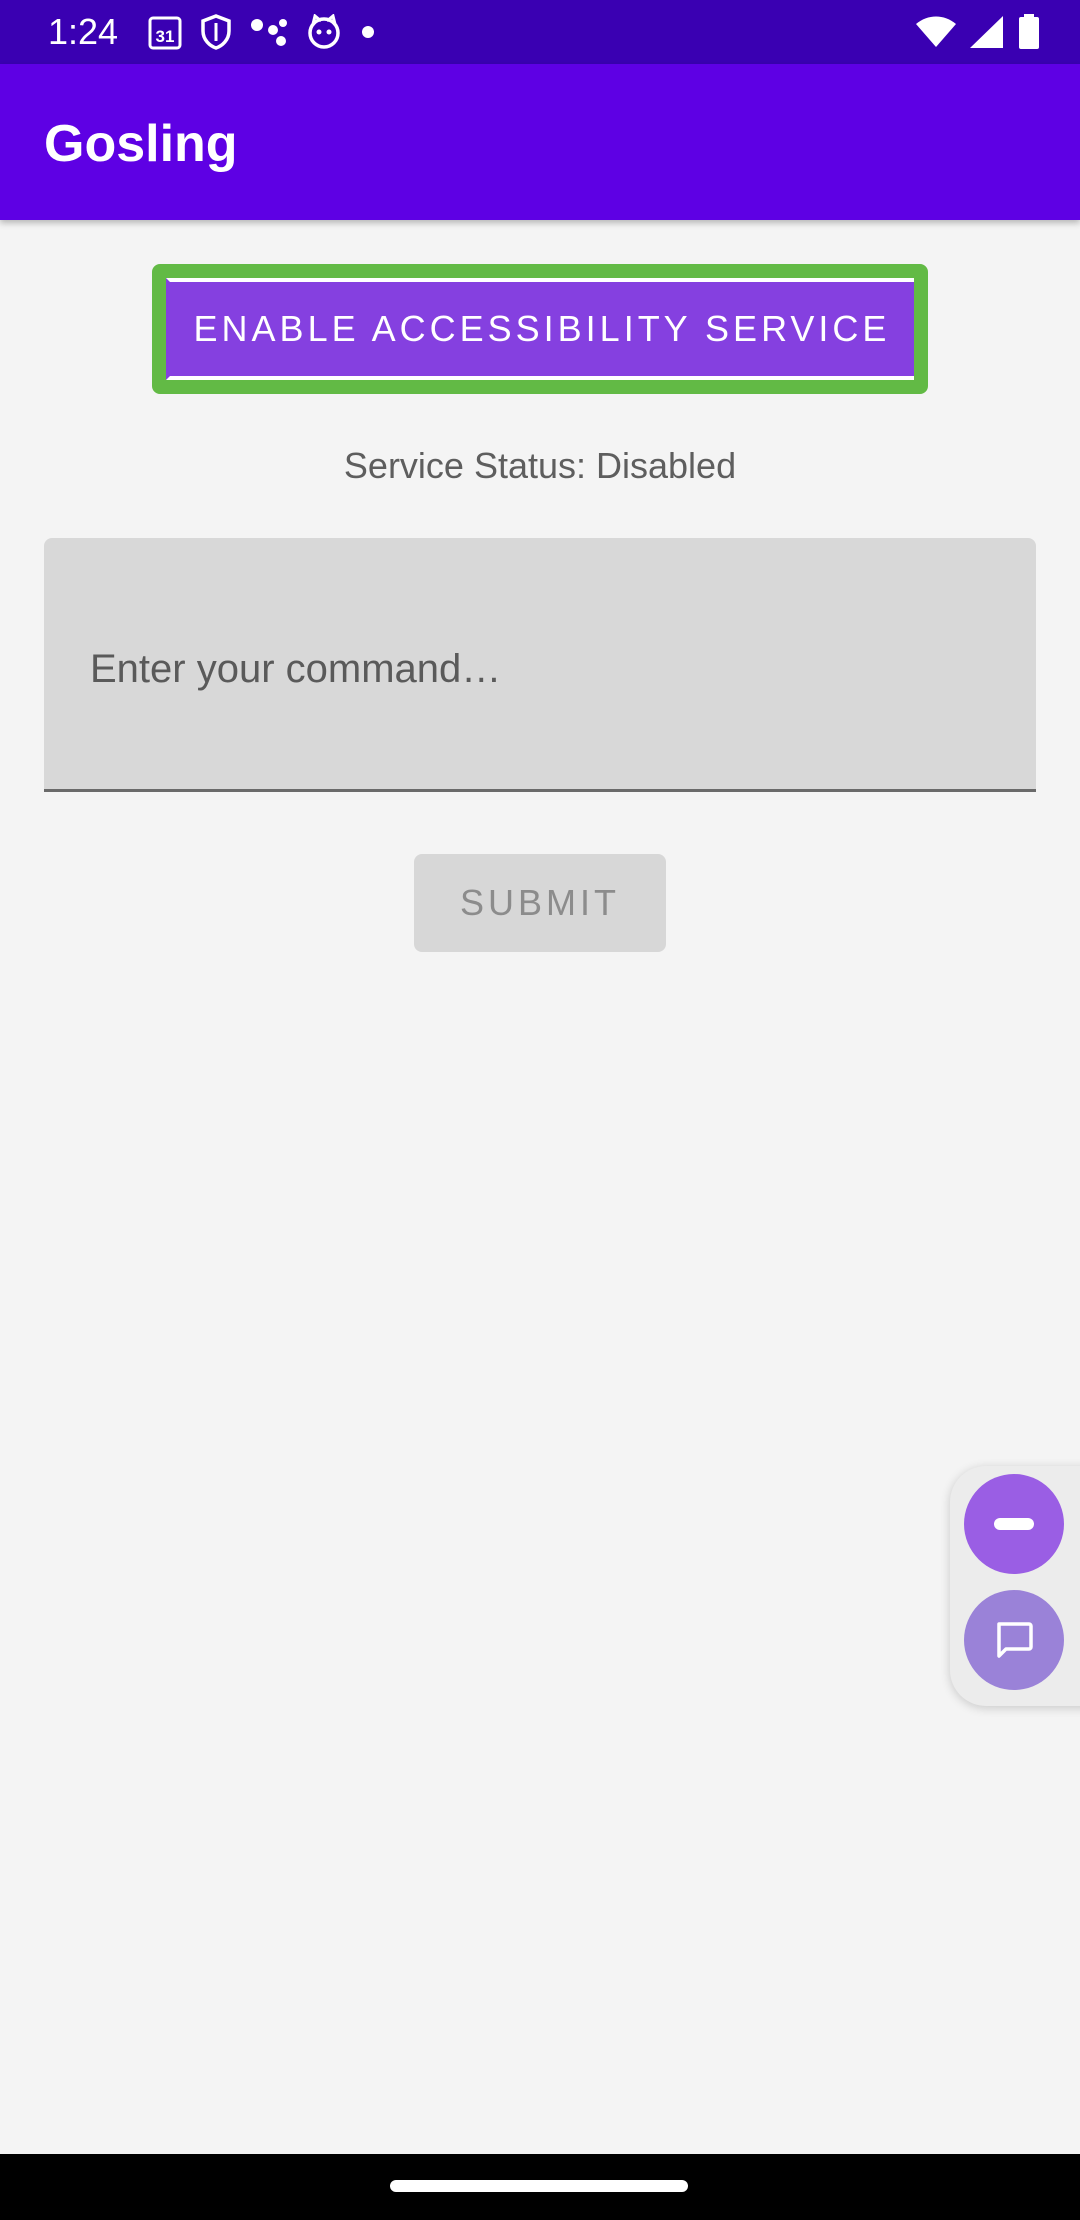  Describe the element at coordinates (1029, 32) in the screenshot. I see `battery-icon` at that location.